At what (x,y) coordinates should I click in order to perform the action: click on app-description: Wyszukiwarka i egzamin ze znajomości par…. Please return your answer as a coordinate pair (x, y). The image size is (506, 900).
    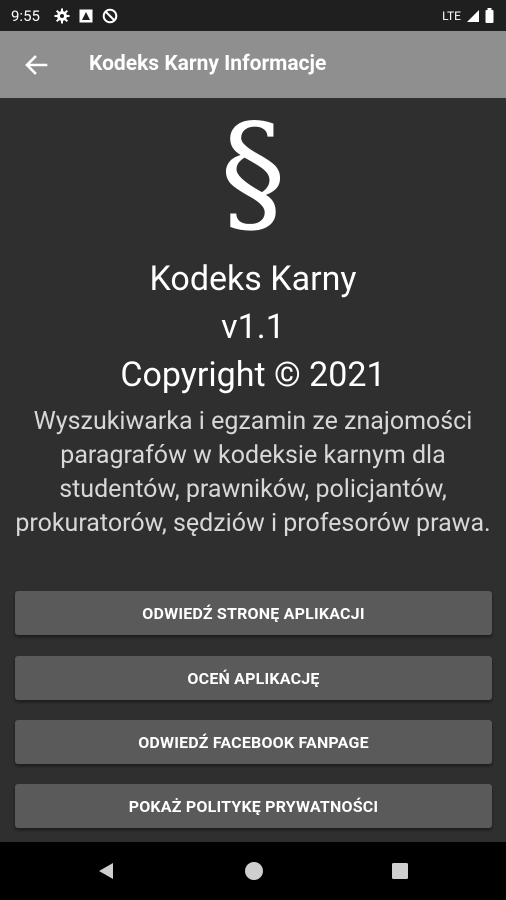
    Looking at the image, I should click on (253, 472).